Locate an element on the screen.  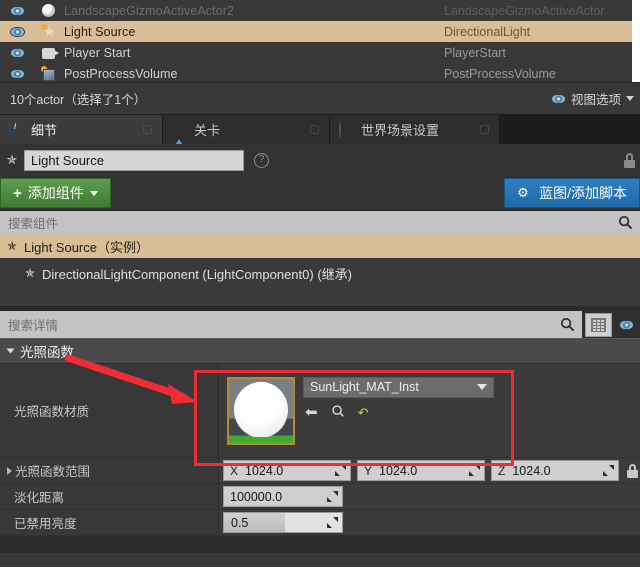
sphere-preview is located at coordinates (261, 409).